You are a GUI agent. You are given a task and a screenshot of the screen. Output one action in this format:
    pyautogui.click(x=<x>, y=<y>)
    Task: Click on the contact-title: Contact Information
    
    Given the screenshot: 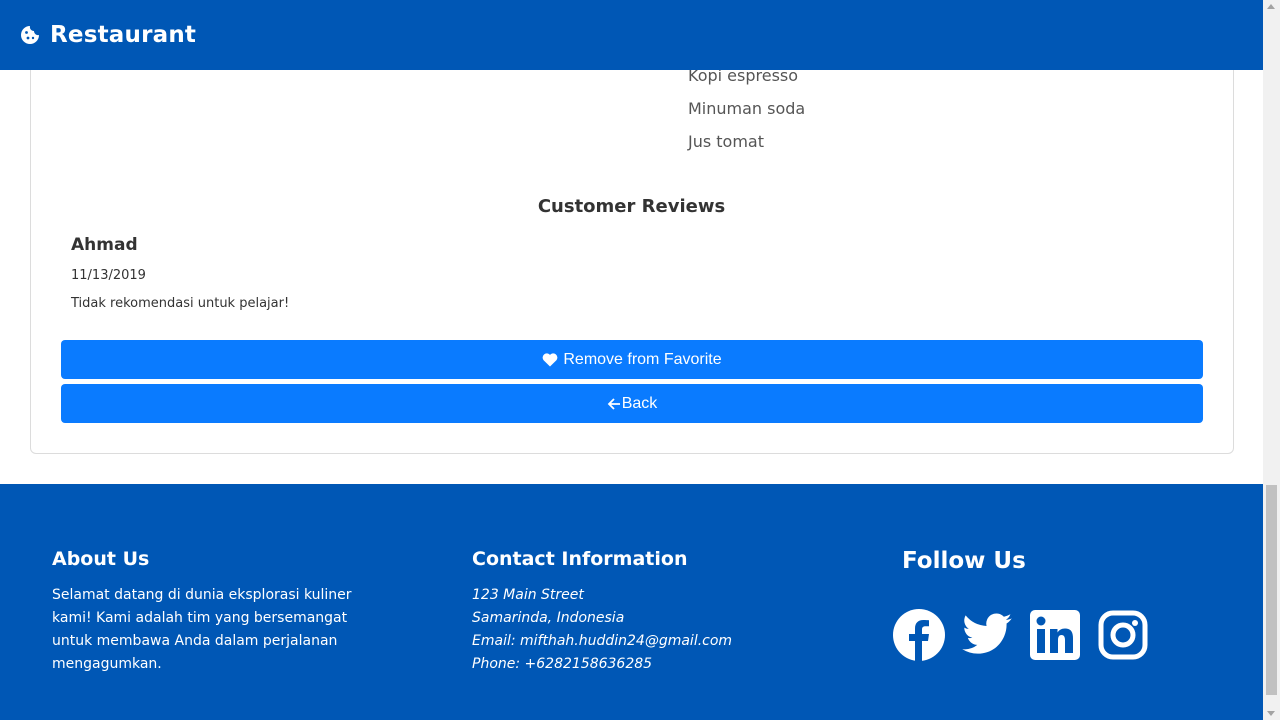 What is the action you would take?
    pyautogui.click(x=580, y=559)
    